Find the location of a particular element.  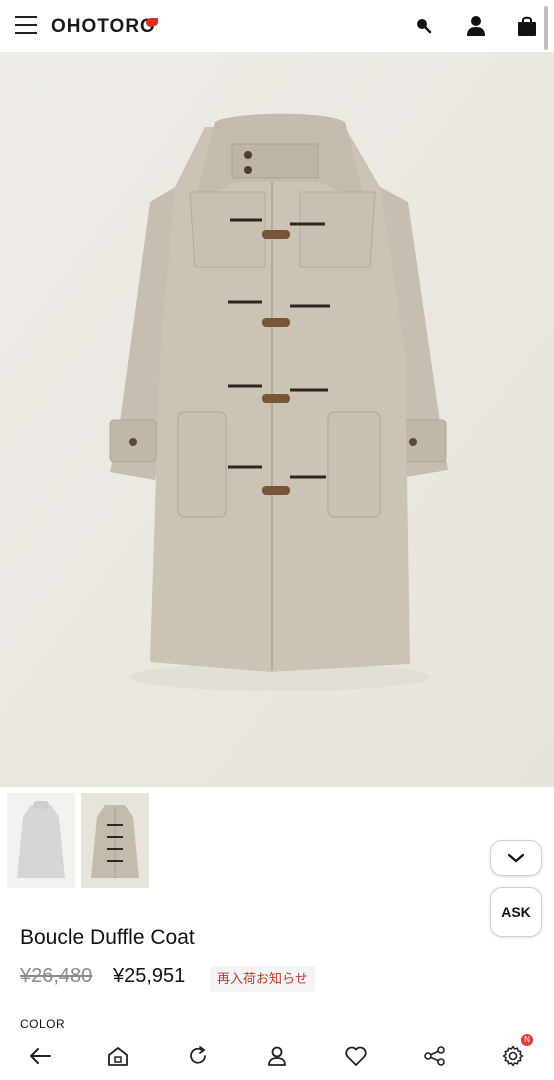

logo-text: OHOTORO is located at coordinates (103, 26).